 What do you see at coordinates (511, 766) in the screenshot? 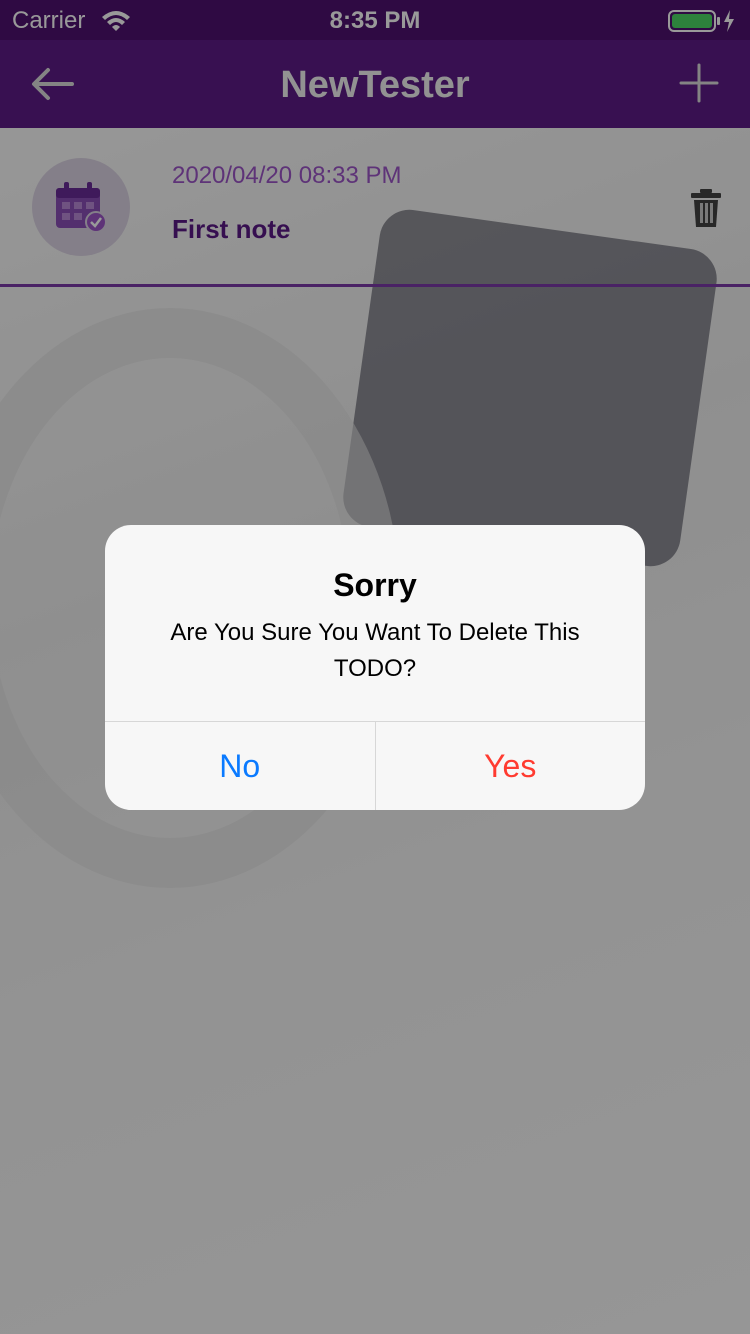
I see `yes-button: Yes` at bounding box center [511, 766].